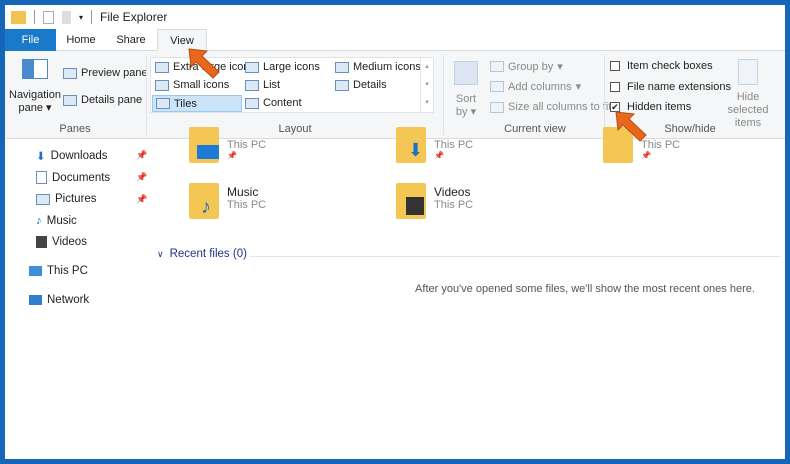  What do you see at coordinates (59, 300) in the screenshot?
I see `nav-item-network: Network` at bounding box center [59, 300].